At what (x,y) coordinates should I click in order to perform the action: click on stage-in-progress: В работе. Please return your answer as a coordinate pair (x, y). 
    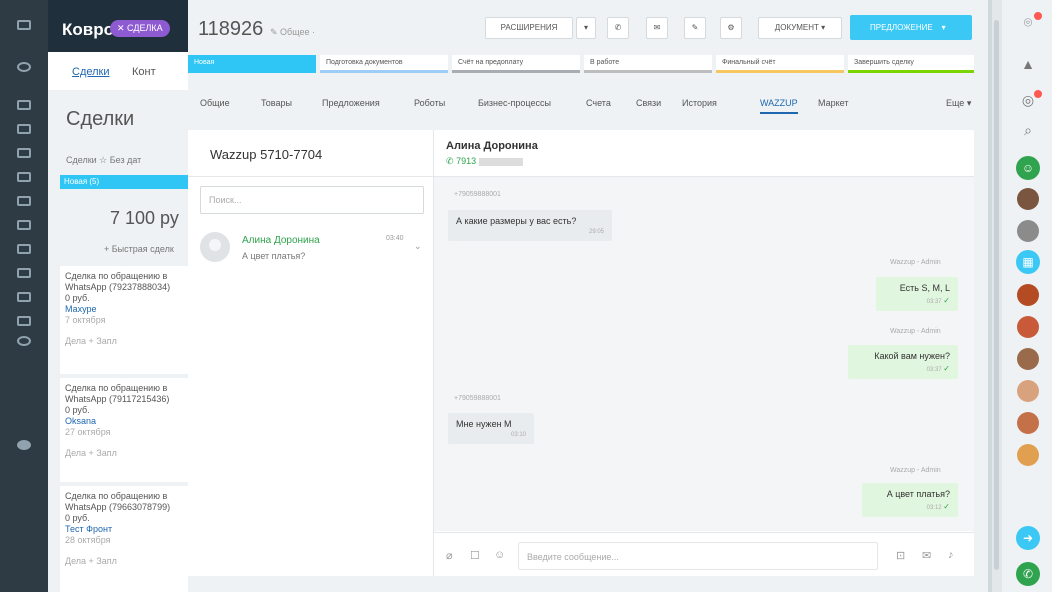
    Looking at the image, I should click on (648, 64).